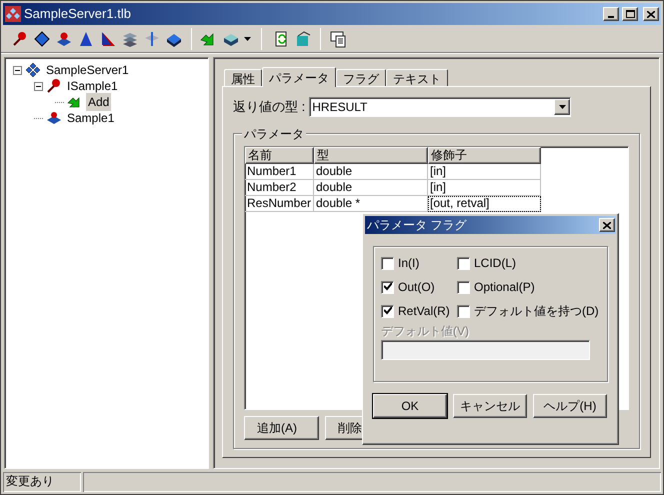  What do you see at coordinates (409, 263) in the screenshot?
I see `checkbox-label: In(I)` at bounding box center [409, 263].